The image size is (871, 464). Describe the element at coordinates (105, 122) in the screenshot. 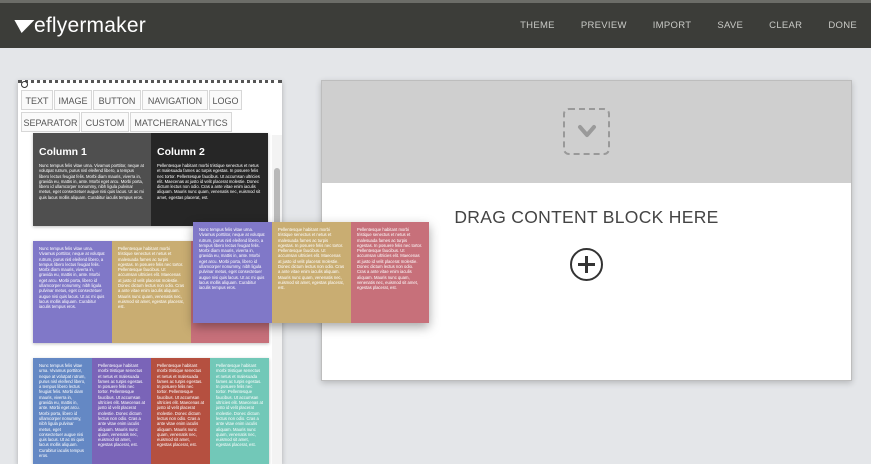

I see `tab-custom: CUSTOM` at that location.